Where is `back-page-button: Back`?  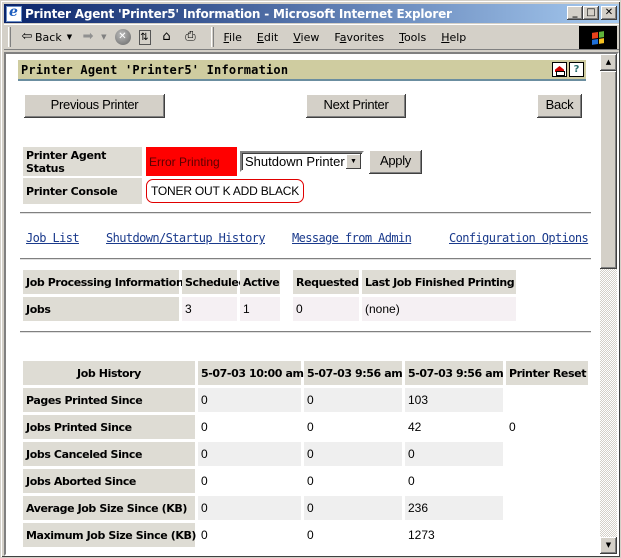 back-page-button: Back is located at coordinates (559, 106).